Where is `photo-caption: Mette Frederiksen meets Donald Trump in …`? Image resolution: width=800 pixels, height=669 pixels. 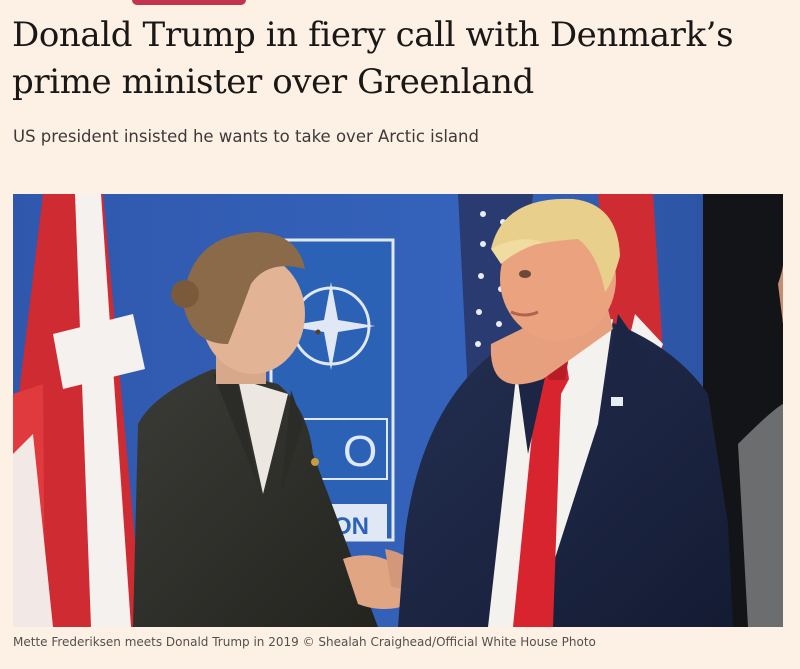 photo-caption: Mette Frederiksen meets Donald Trump in … is located at coordinates (304, 642).